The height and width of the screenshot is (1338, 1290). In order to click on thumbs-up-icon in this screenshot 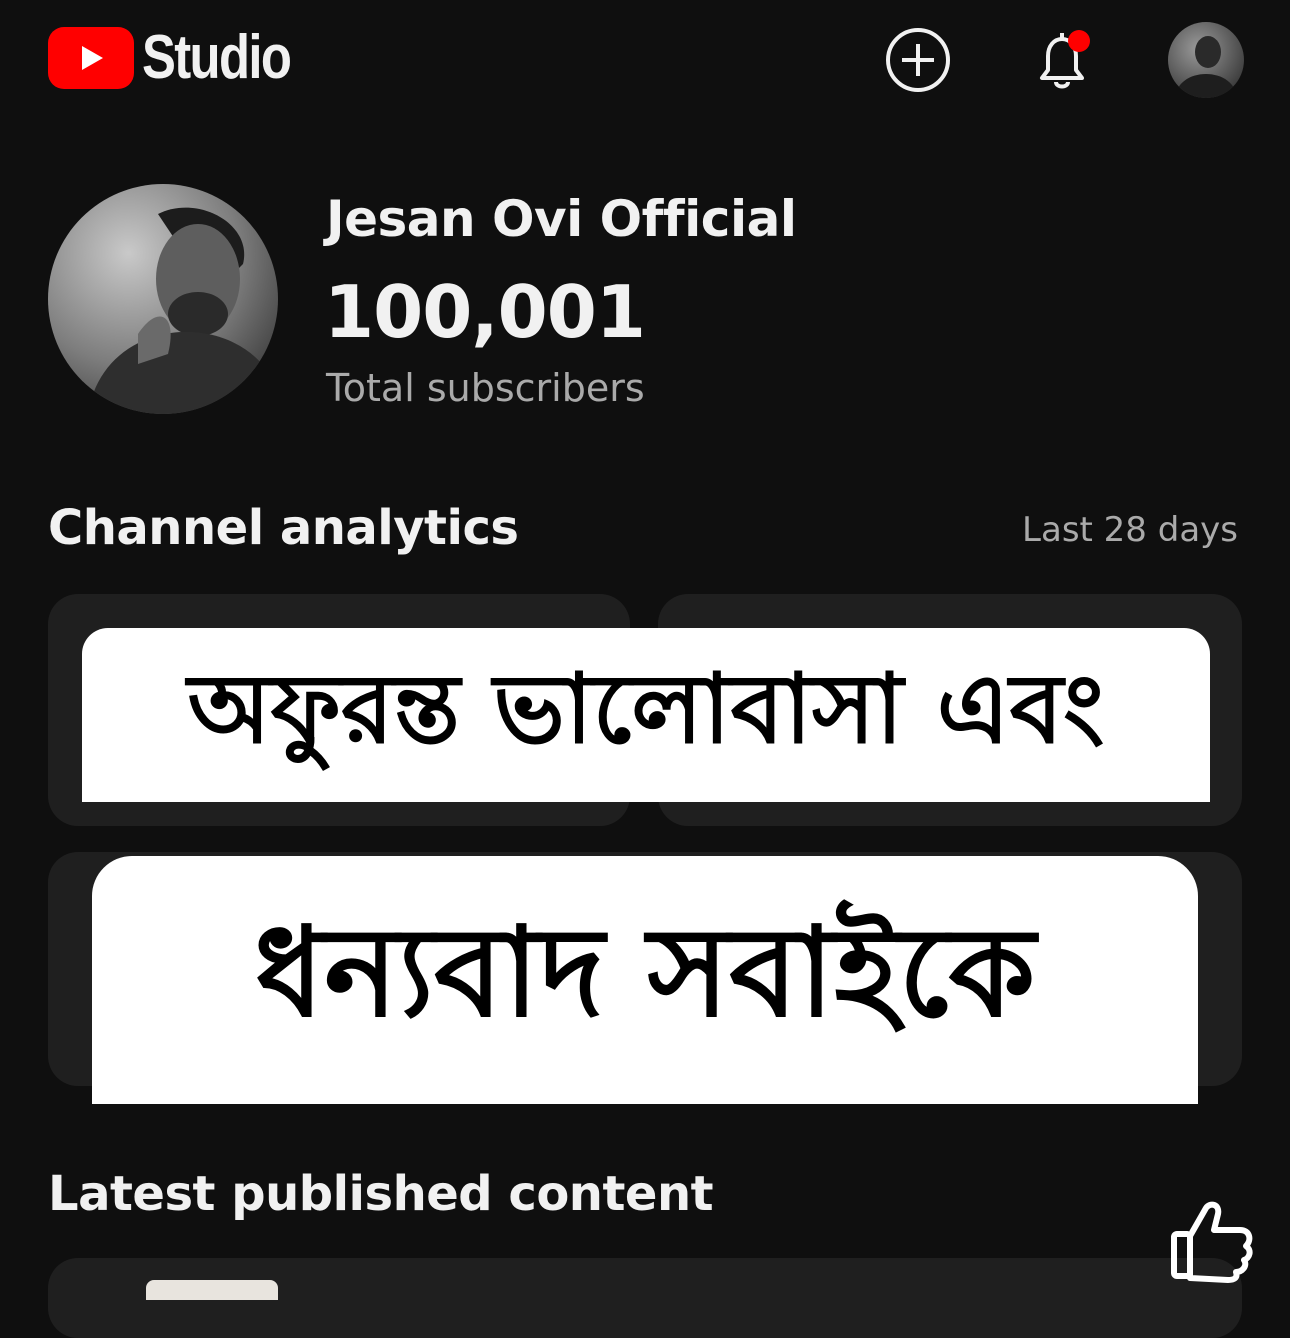, I will do `click(1212, 1242)`.